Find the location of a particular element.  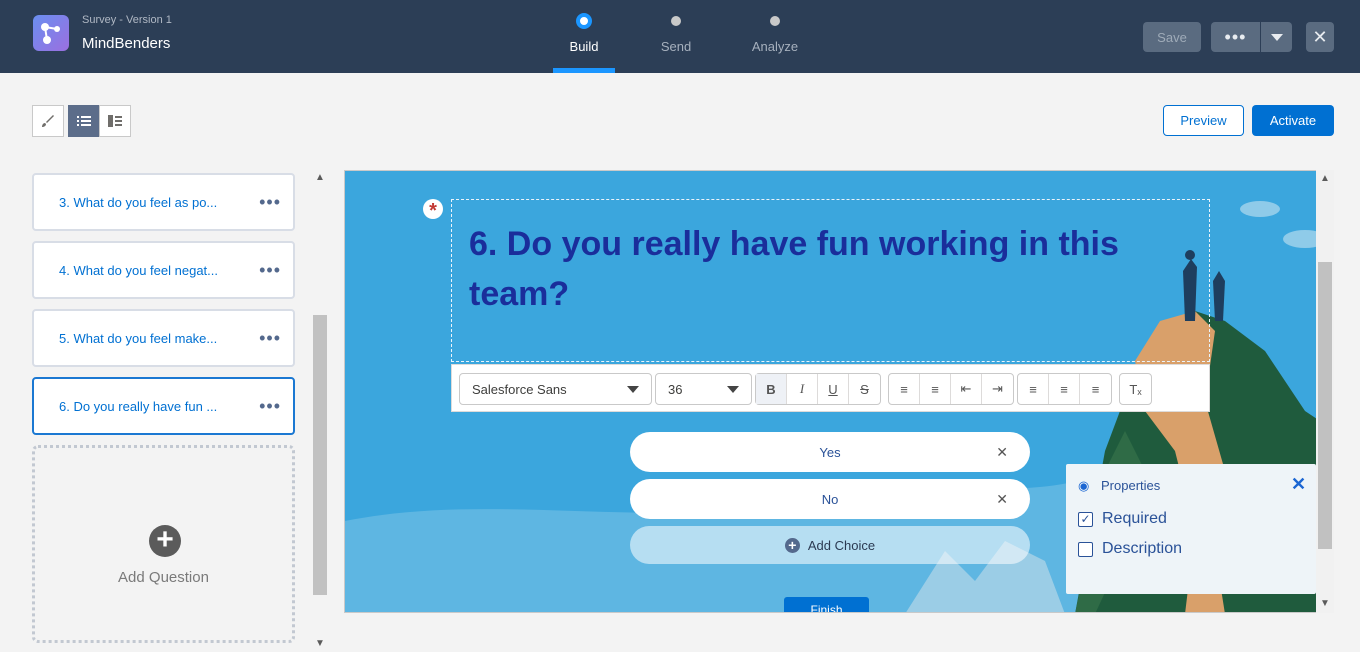

add-choice-label: Add Choice is located at coordinates (841, 545).